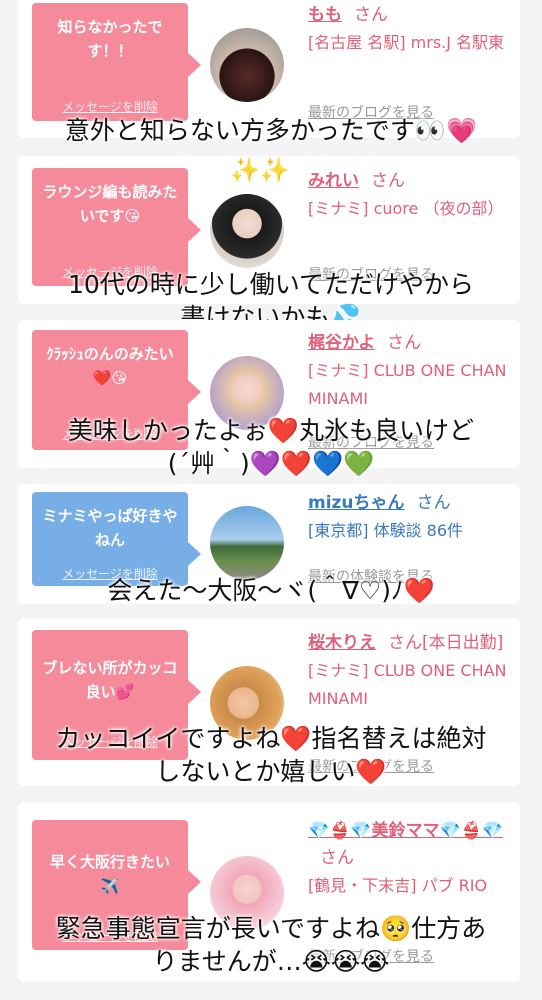 The image size is (542, 1000). What do you see at coordinates (110, 528) in the screenshot?
I see `message-text: ミナミやっぱ好きやねん` at bounding box center [110, 528].